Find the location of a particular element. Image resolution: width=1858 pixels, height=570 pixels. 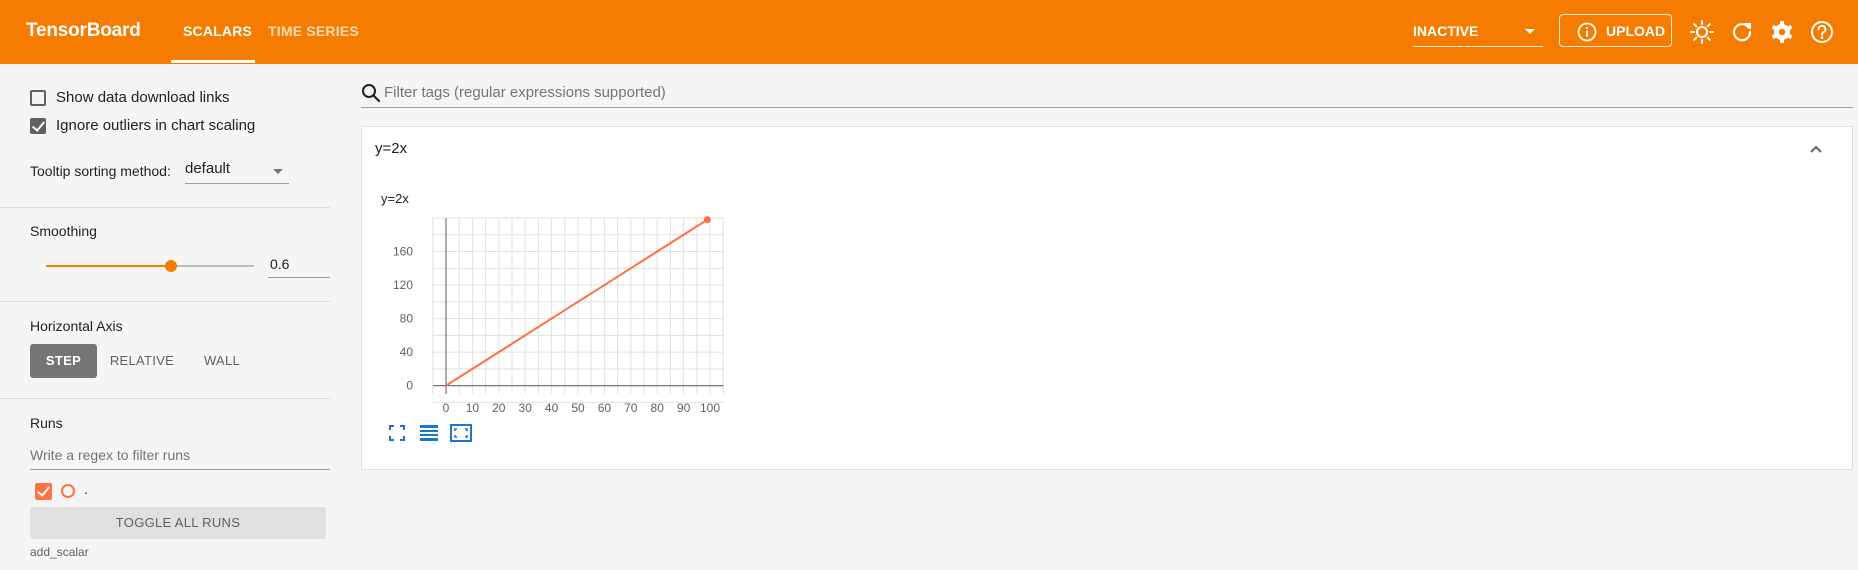

series-last-point is located at coordinates (707, 220).